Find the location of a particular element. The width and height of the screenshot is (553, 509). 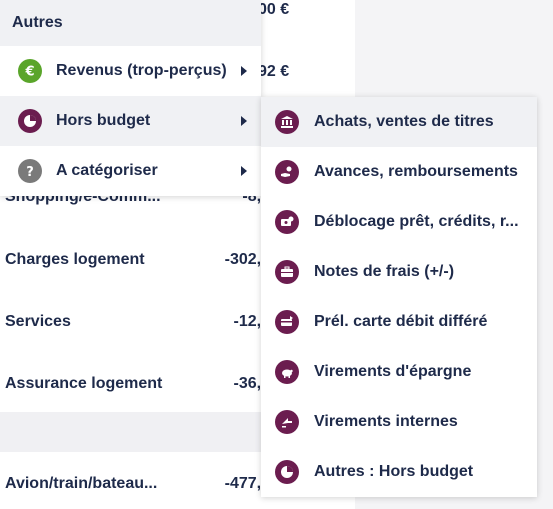

submenu-item-virements-epargne: Virements d'épargne is located at coordinates (399, 372).